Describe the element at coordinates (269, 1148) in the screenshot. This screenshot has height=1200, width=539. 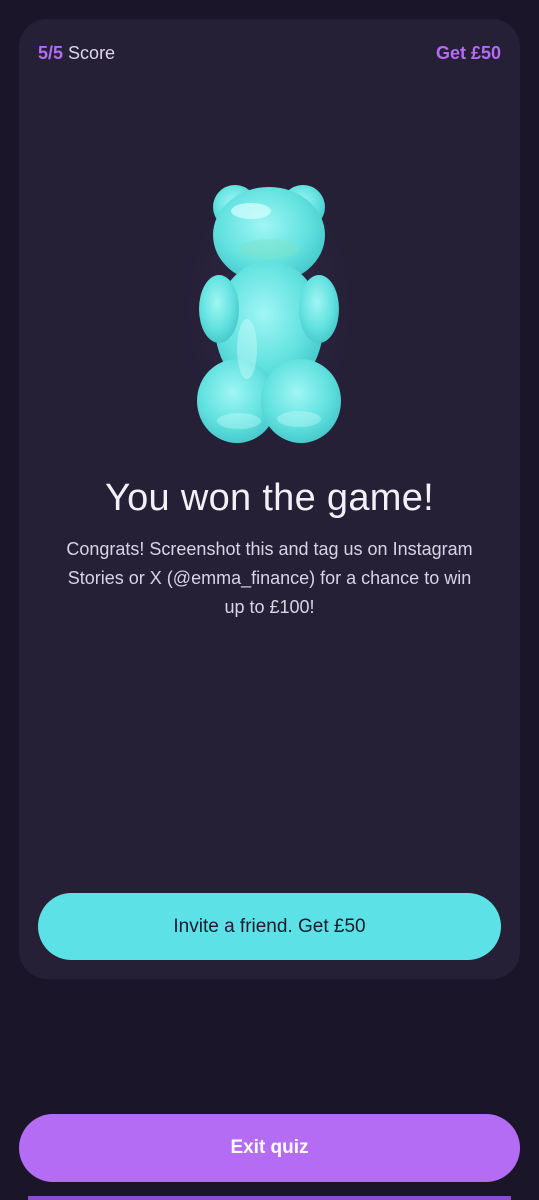
I see `exit-quiz-button: Exit quiz` at that location.